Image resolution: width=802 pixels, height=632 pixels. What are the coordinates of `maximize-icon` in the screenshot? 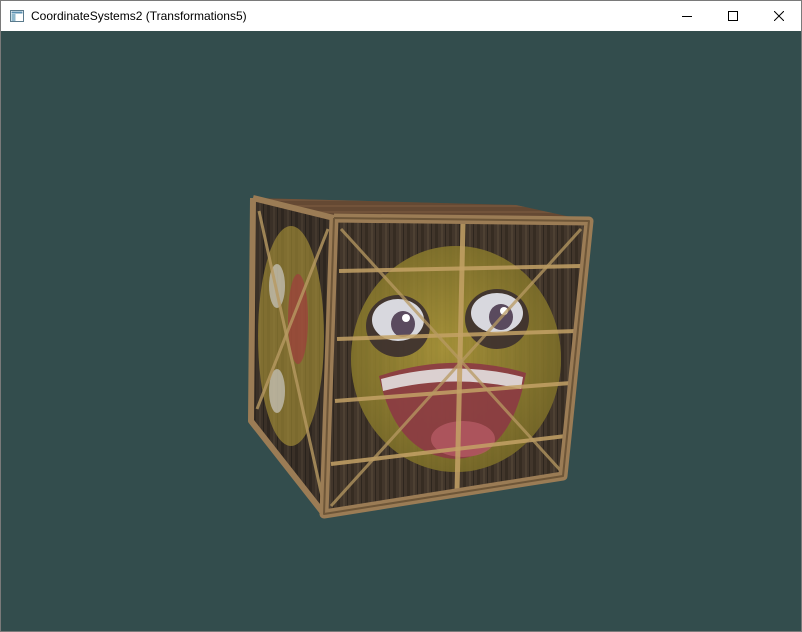 It's located at (733, 16).